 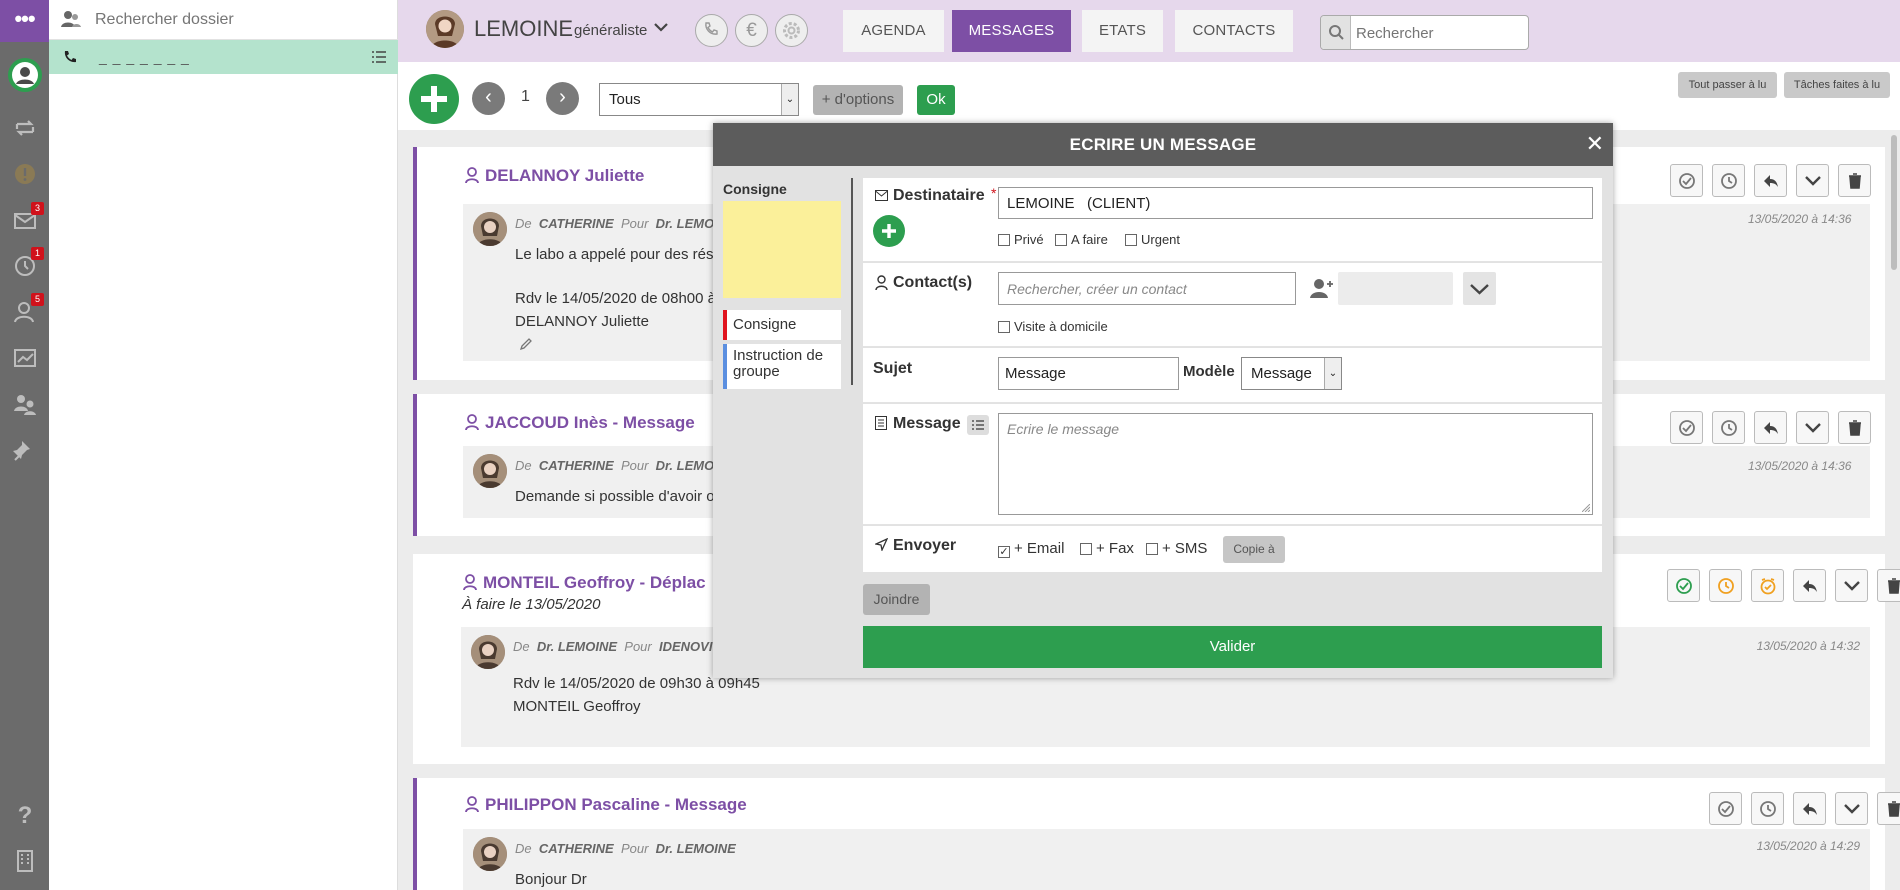 I want to click on modele-select: Message ⌄, so click(x=1291, y=373).